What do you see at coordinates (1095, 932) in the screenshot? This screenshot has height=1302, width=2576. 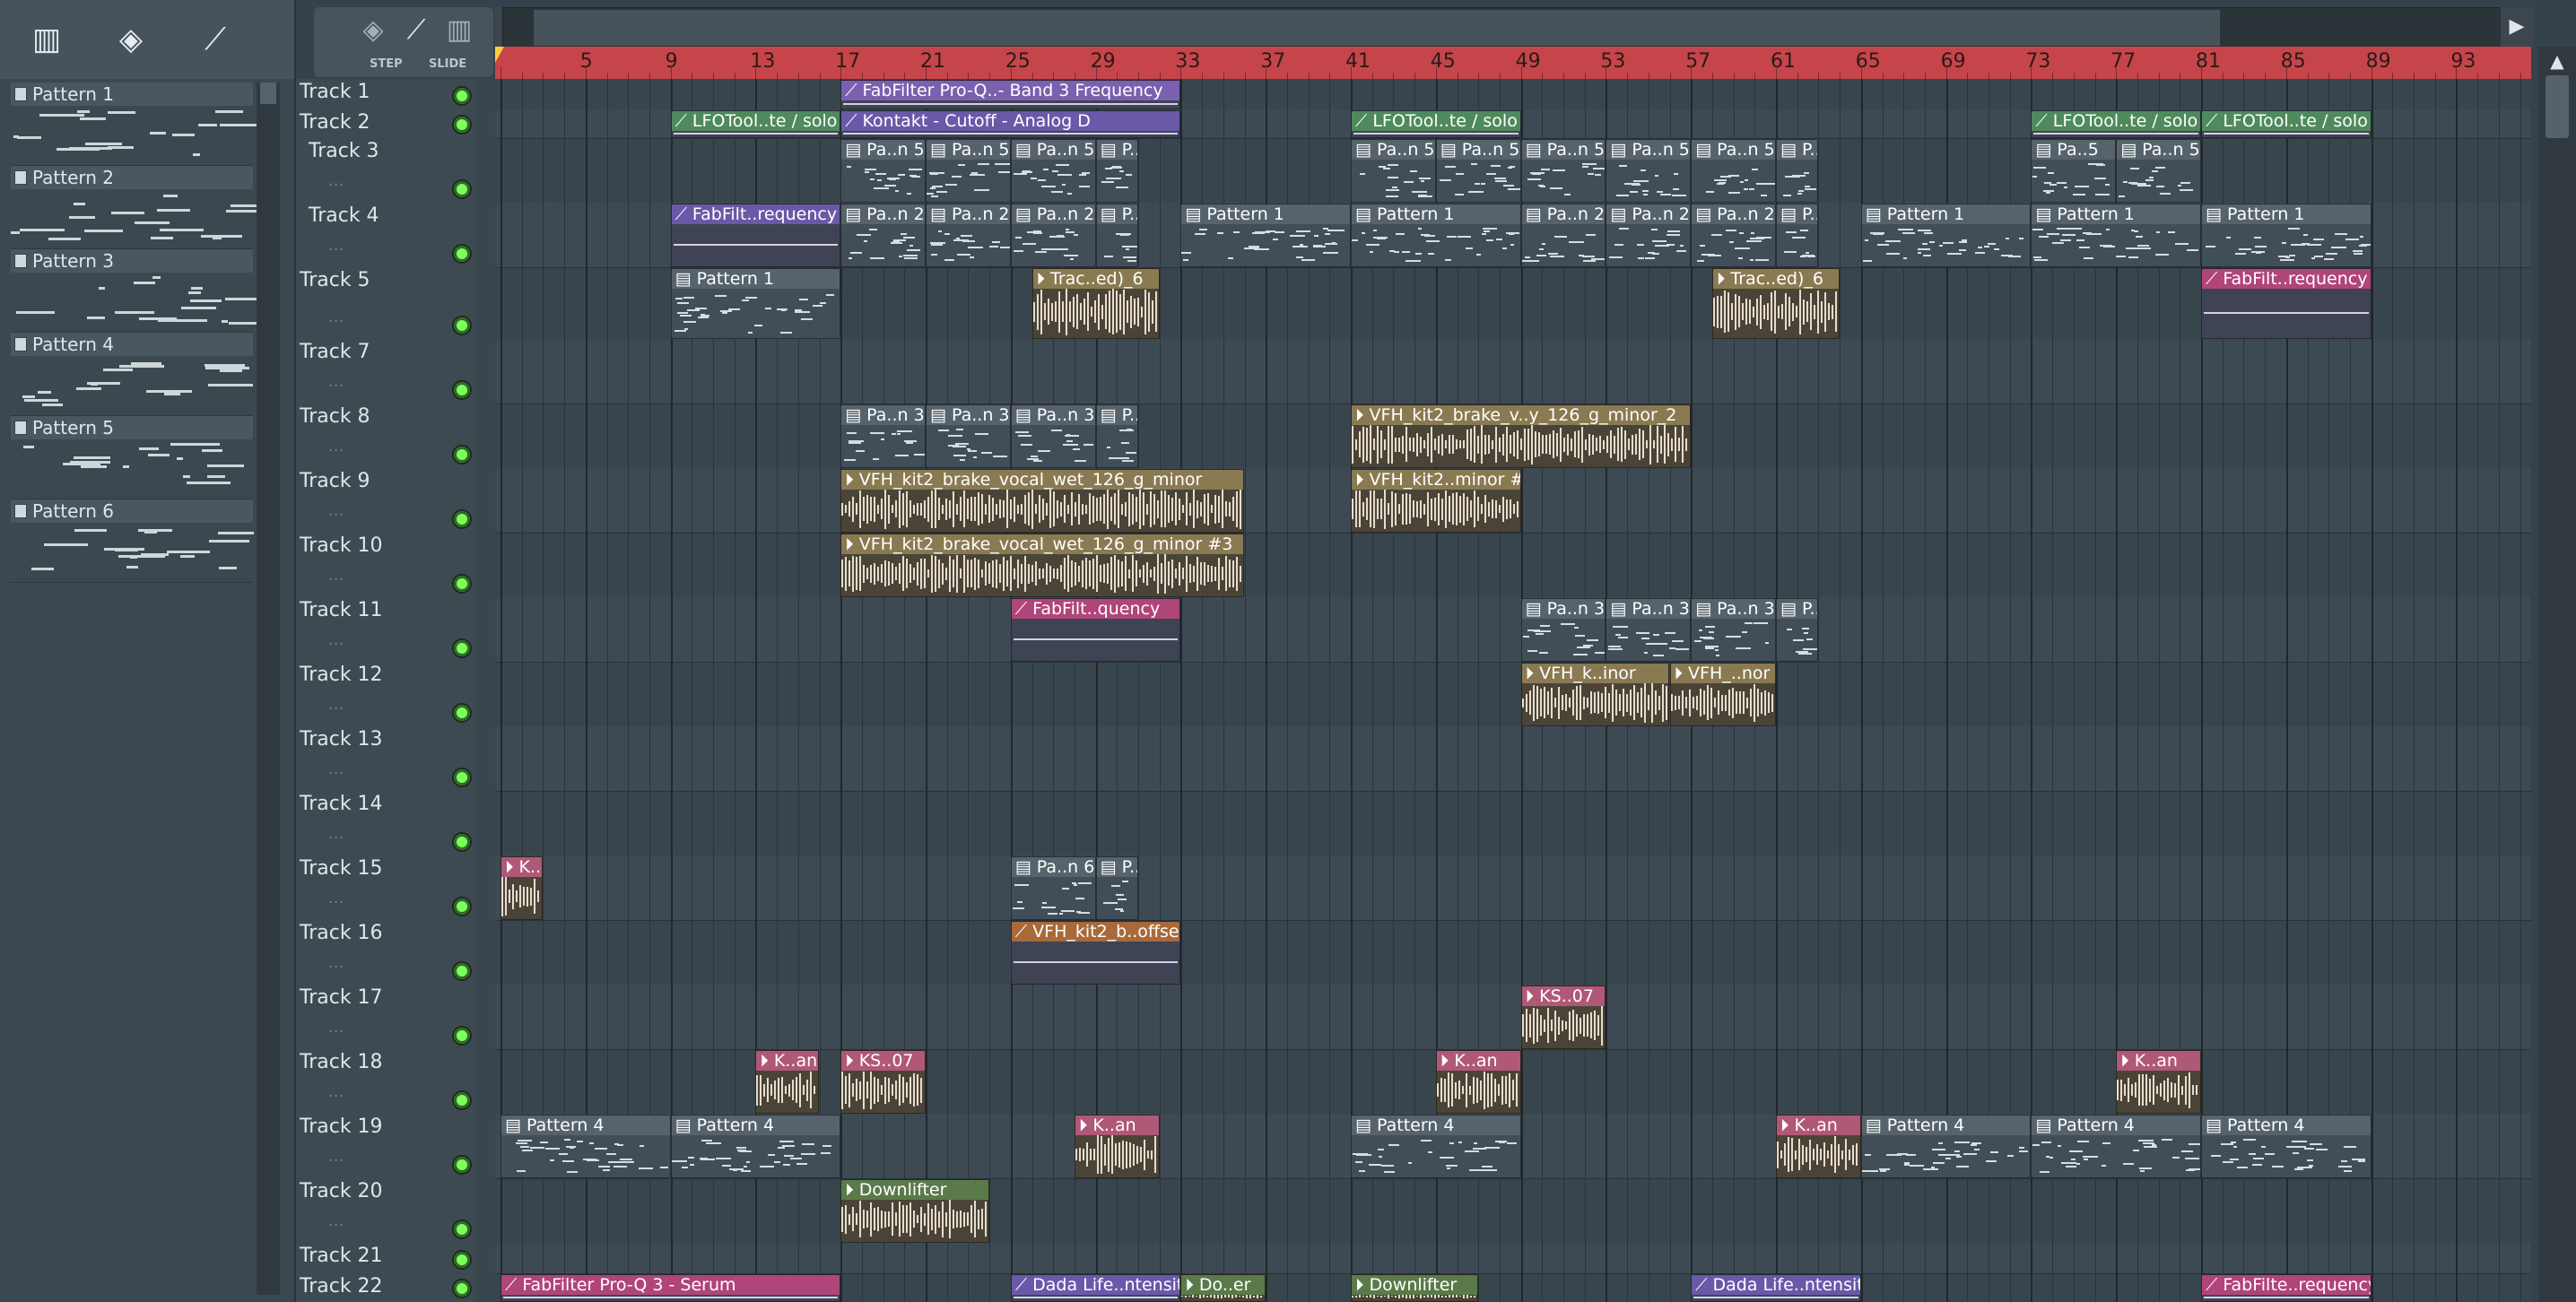 I see `clip-title: ⟋ VFH_kit2_b..offset` at bounding box center [1095, 932].